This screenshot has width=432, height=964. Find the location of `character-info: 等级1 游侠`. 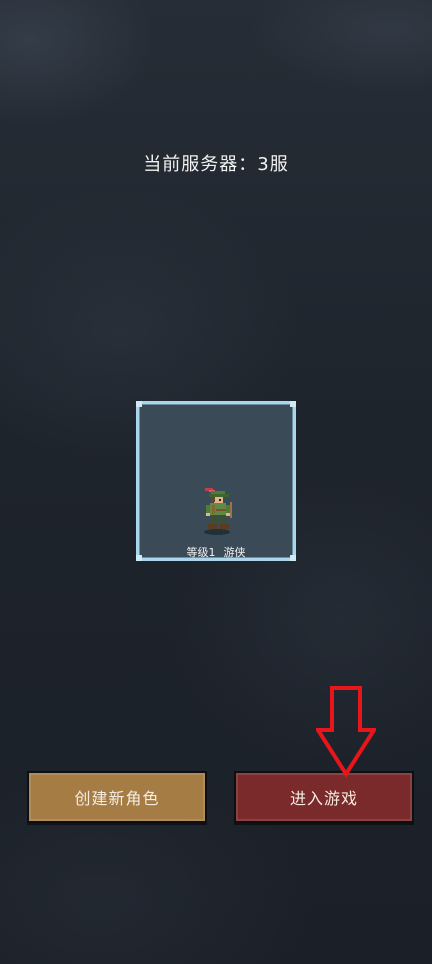

character-info: 等级1 游侠 is located at coordinates (216, 552).